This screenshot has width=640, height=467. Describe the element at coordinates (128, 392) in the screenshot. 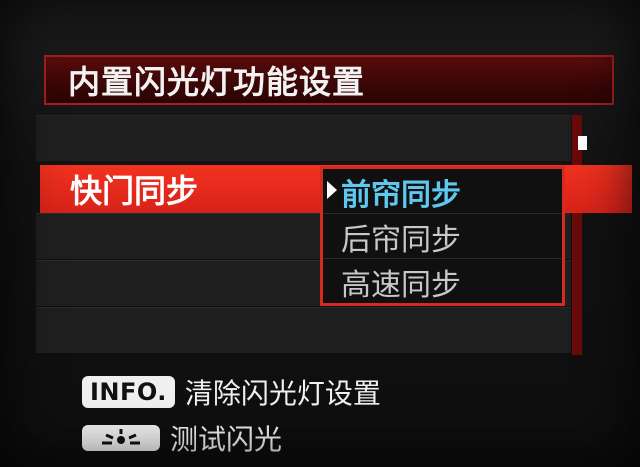

I see `info-button-icon: INFO.` at that location.